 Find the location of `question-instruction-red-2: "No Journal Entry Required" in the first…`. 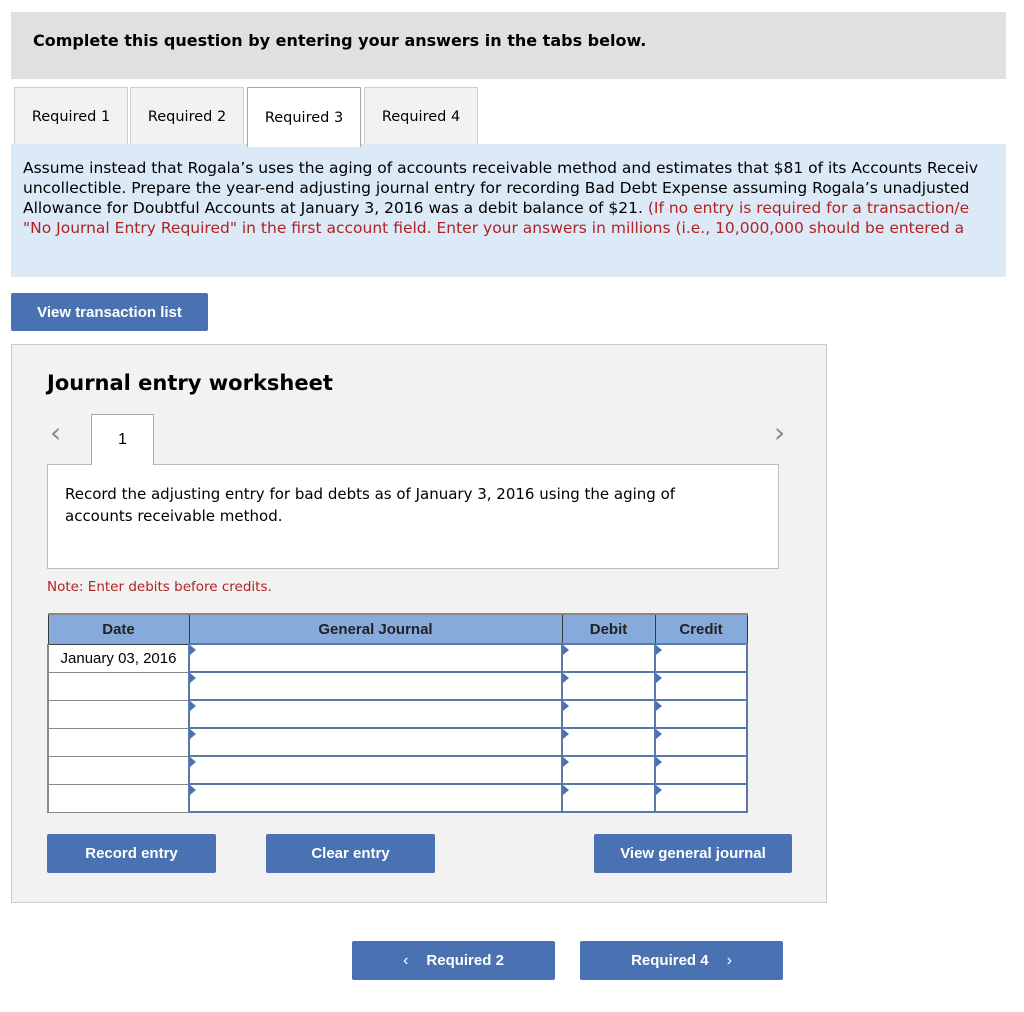

question-instruction-red-2: "No Journal Entry Required" in the first… is located at coordinates (494, 228).